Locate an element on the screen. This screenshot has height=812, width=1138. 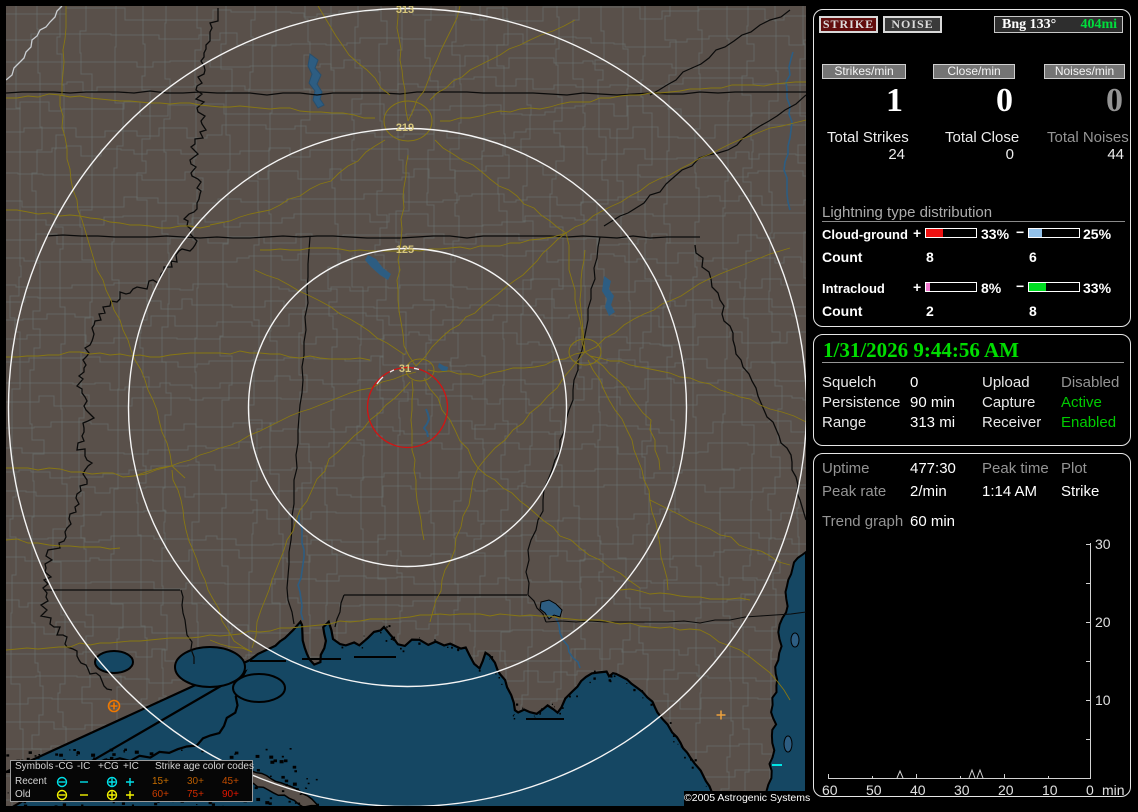
svg-text: 313 is located at coordinates (405, 11).